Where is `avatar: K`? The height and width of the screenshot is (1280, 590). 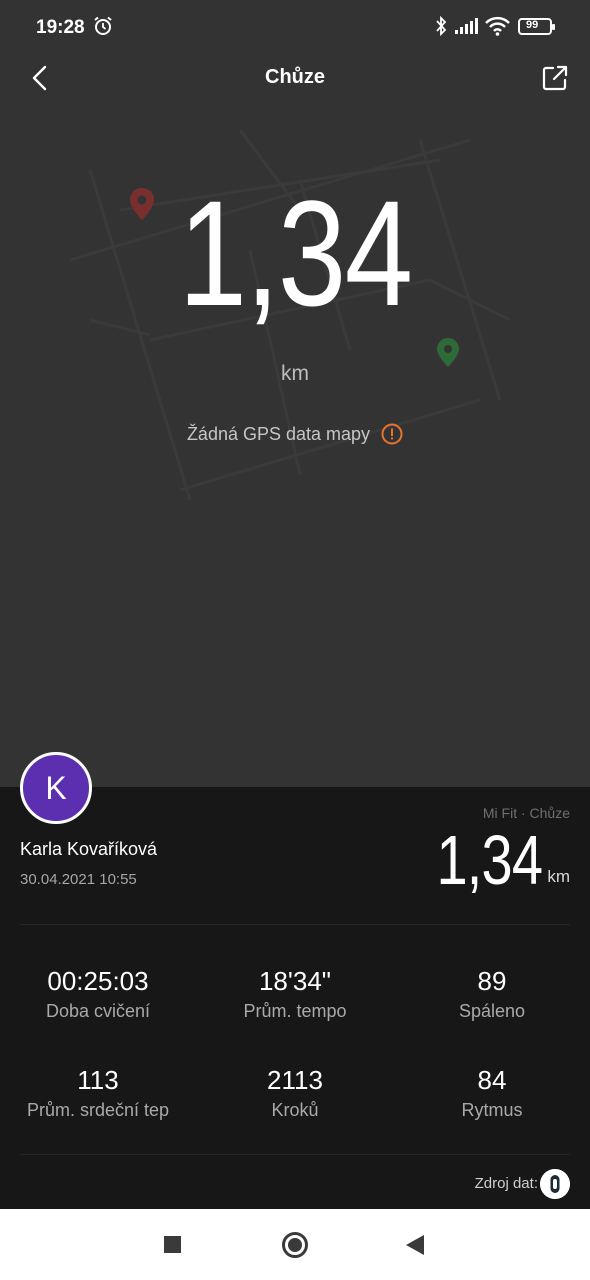 avatar: K is located at coordinates (56, 788).